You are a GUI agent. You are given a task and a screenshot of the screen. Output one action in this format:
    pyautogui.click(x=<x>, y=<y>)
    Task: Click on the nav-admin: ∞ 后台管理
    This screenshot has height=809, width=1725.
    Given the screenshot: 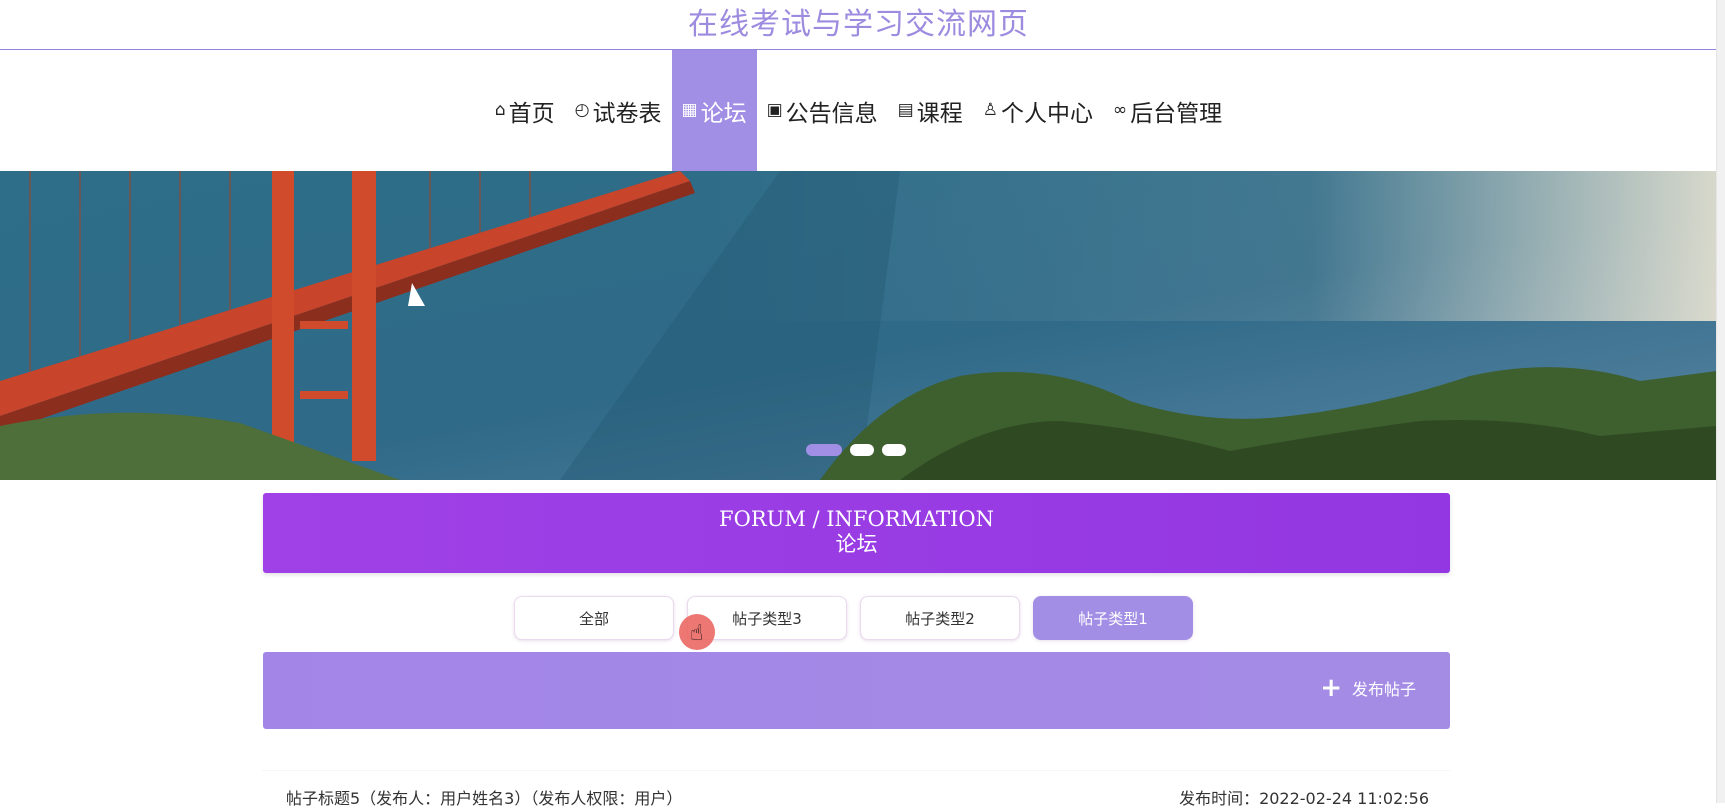 What is the action you would take?
    pyautogui.click(x=1167, y=110)
    